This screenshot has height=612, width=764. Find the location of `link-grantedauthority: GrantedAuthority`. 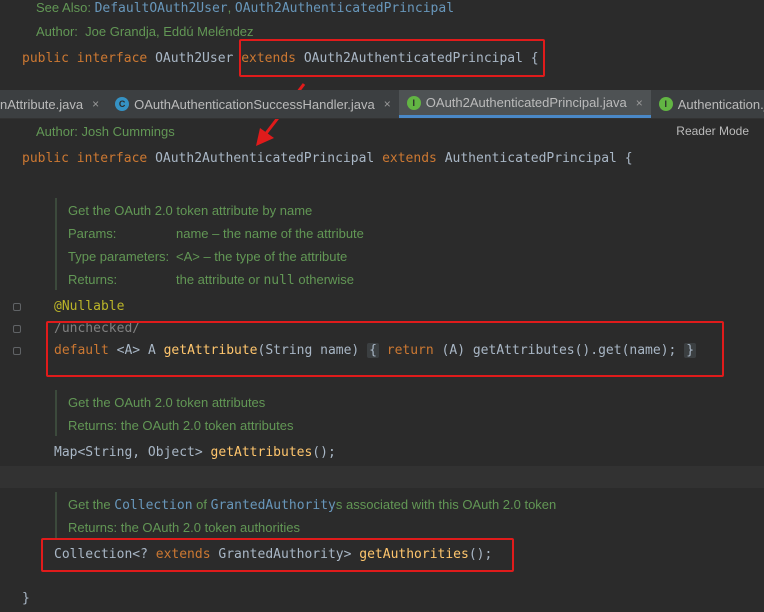

link-grantedauthority: GrantedAuthority is located at coordinates (273, 505).